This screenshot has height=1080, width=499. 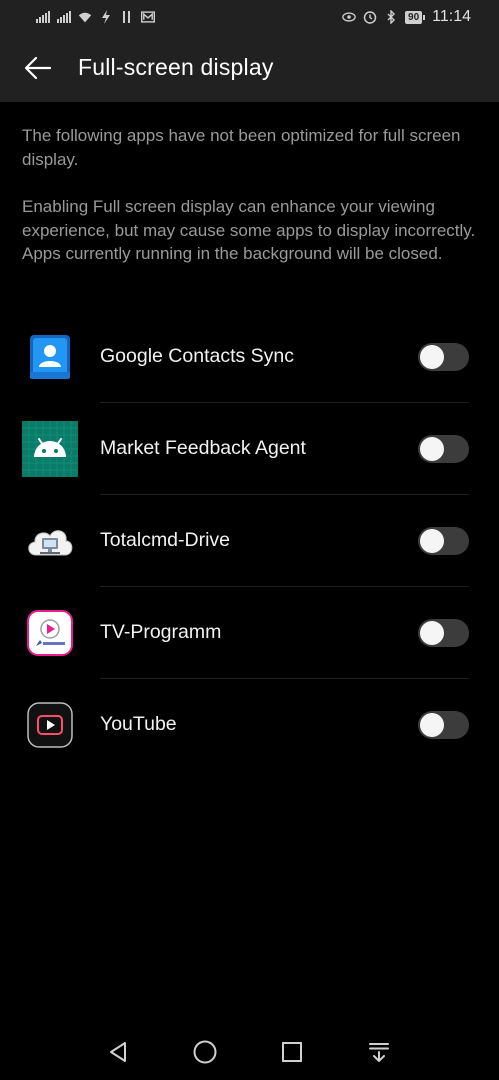 What do you see at coordinates (443, 357) in the screenshot?
I see `fullscreen-toggle-google-contacts-sync` at bounding box center [443, 357].